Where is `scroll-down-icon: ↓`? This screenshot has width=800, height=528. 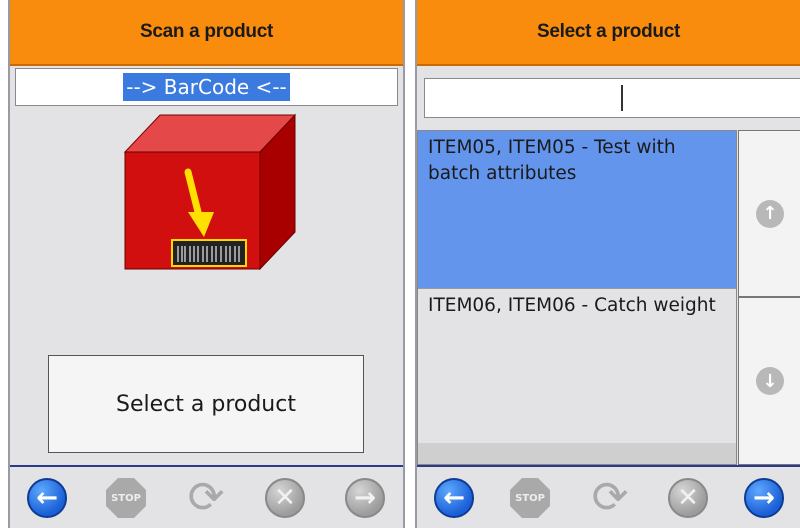 scroll-down-icon: ↓ is located at coordinates (770, 381).